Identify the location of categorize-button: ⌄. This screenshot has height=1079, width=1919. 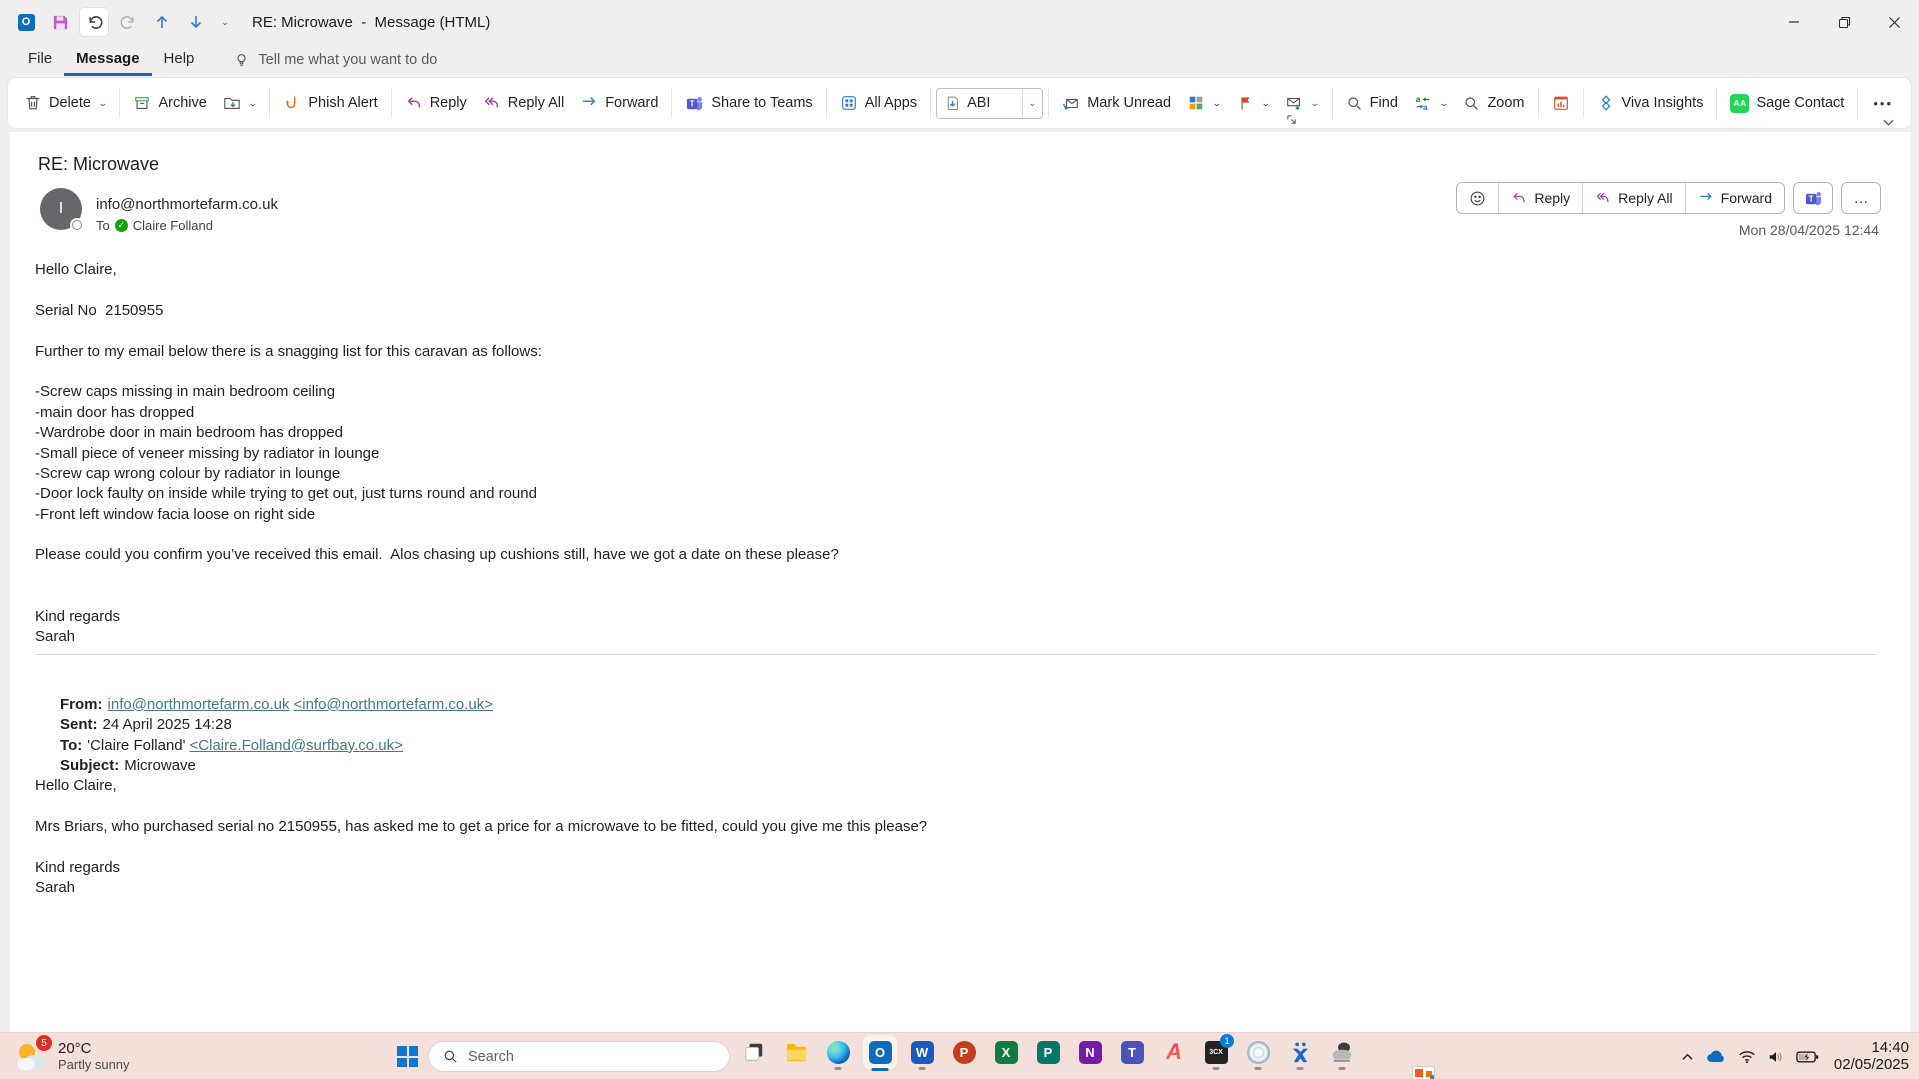
(1204, 103).